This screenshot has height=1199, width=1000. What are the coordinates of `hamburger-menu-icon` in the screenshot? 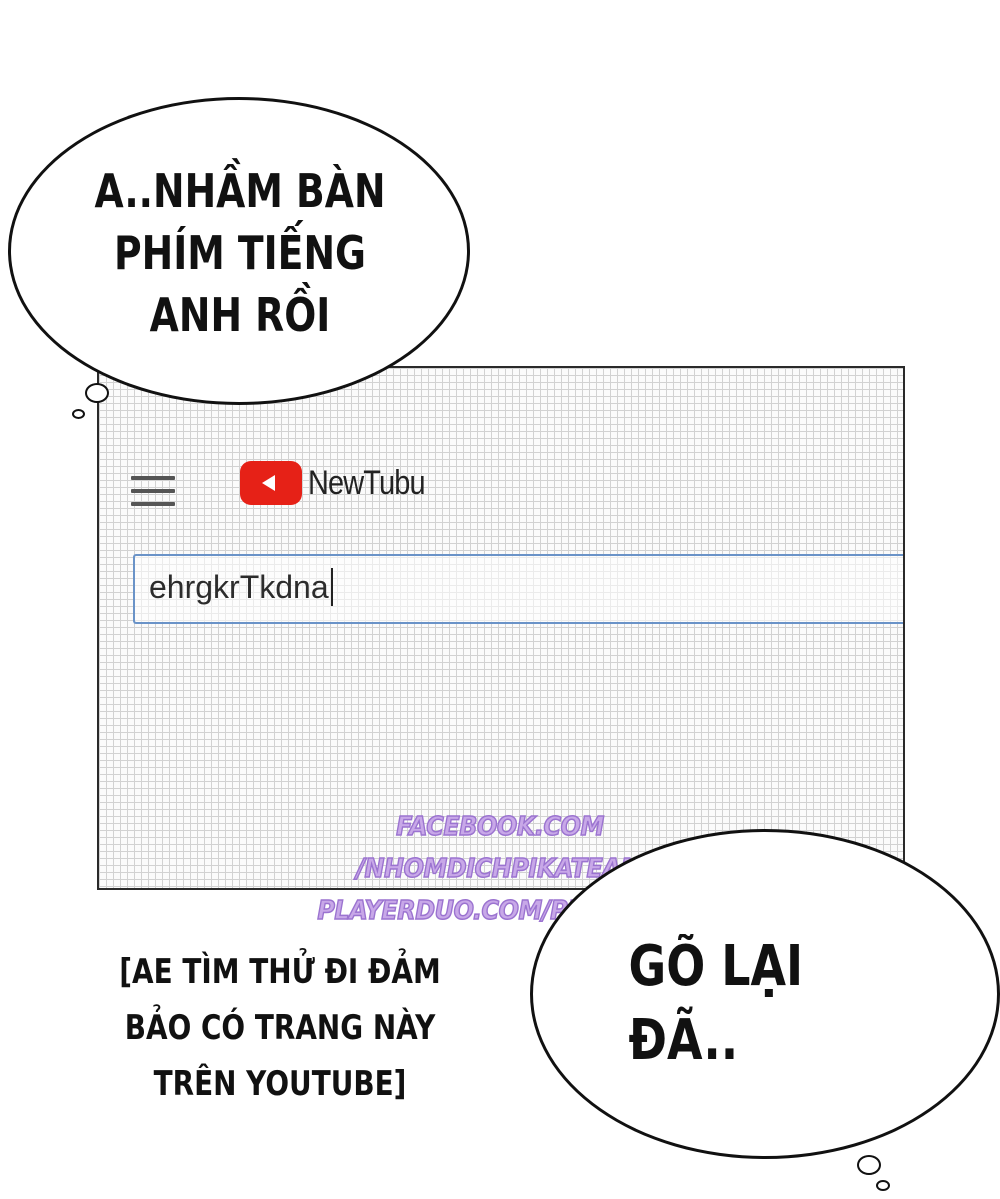 It's located at (153, 493).